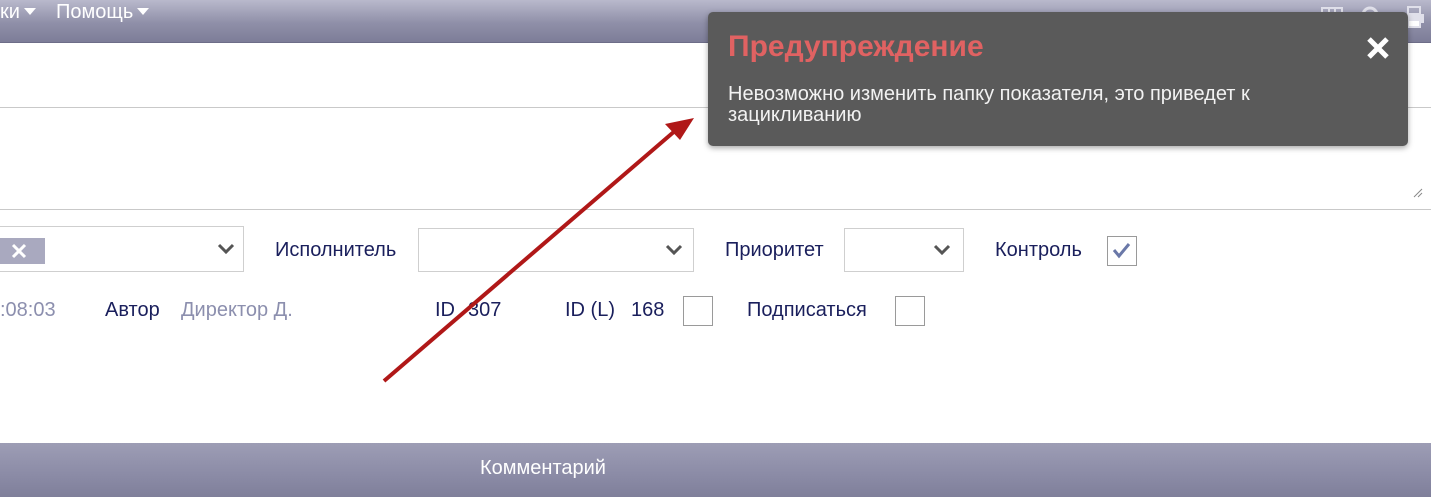 Image resolution: width=1431 pixels, height=497 pixels. What do you see at coordinates (910, 311) in the screenshot?
I see `subscribe-checkbox` at bounding box center [910, 311].